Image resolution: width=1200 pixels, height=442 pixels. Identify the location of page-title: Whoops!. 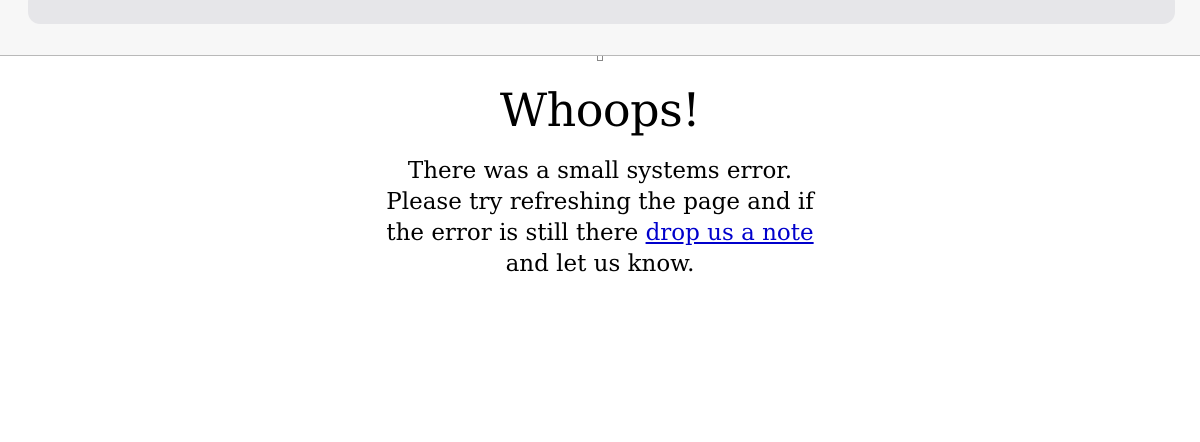
(600, 110).